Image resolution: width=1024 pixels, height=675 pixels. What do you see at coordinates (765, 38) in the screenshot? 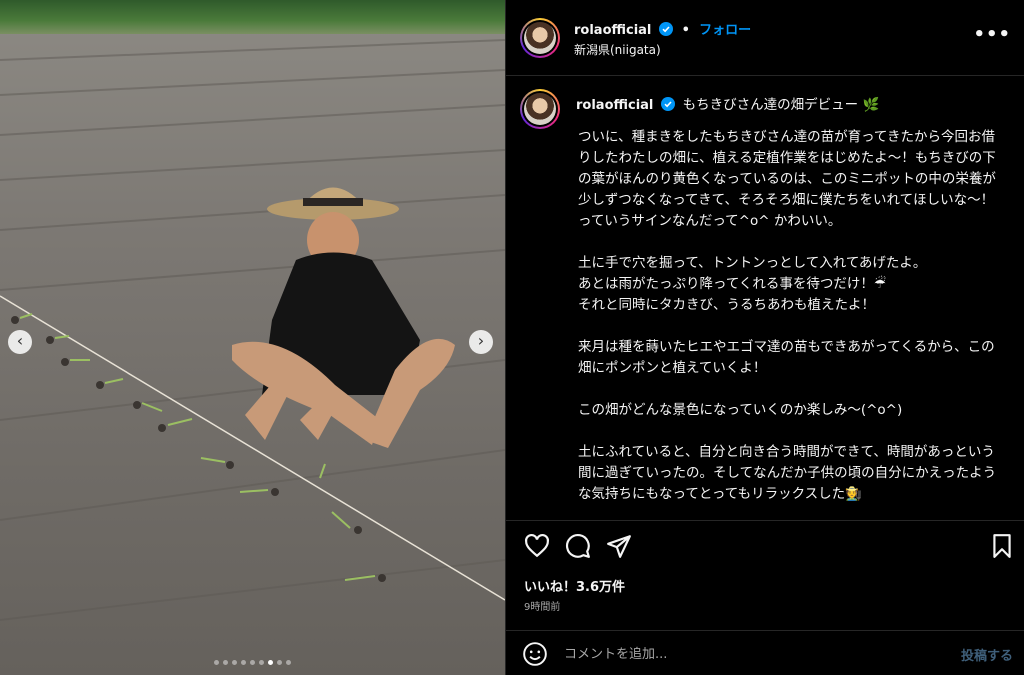
I see `post-header: rolaofficial • フォロー 新潟県(niigata) •••` at bounding box center [765, 38].